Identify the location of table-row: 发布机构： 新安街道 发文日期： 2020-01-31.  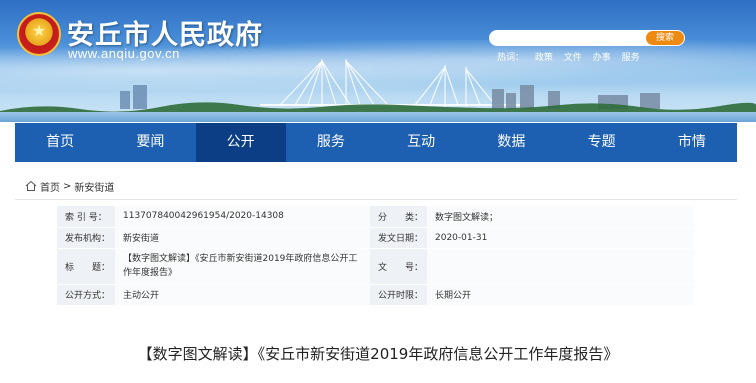
(375, 238).